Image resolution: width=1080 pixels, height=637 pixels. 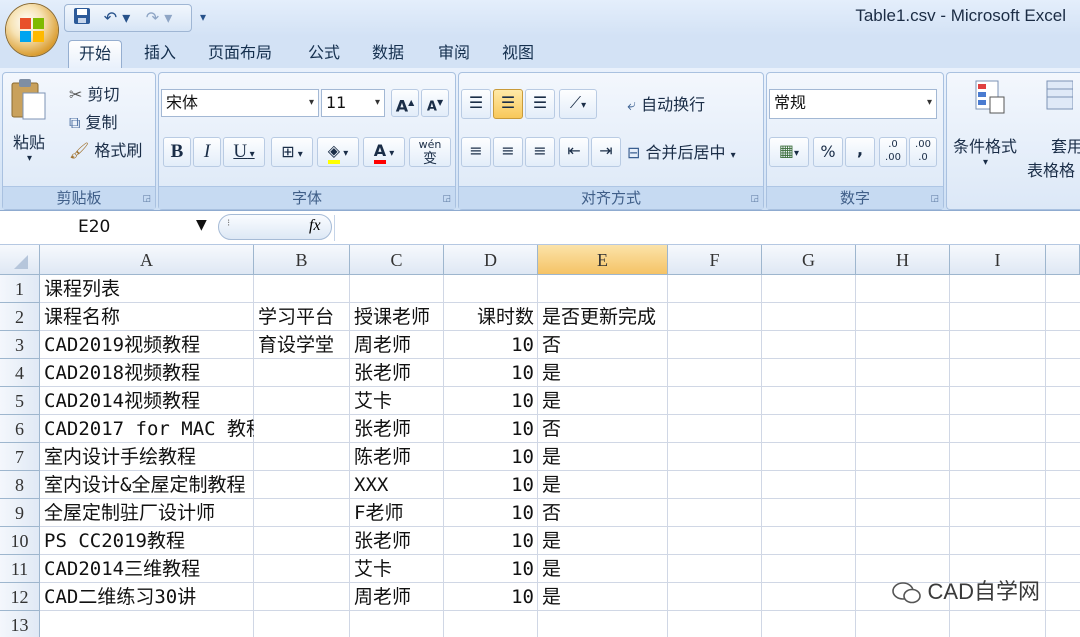 What do you see at coordinates (1053, 128) in the screenshot?
I see `format-as-table-button: 套用 表格格` at bounding box center [1053, 128].